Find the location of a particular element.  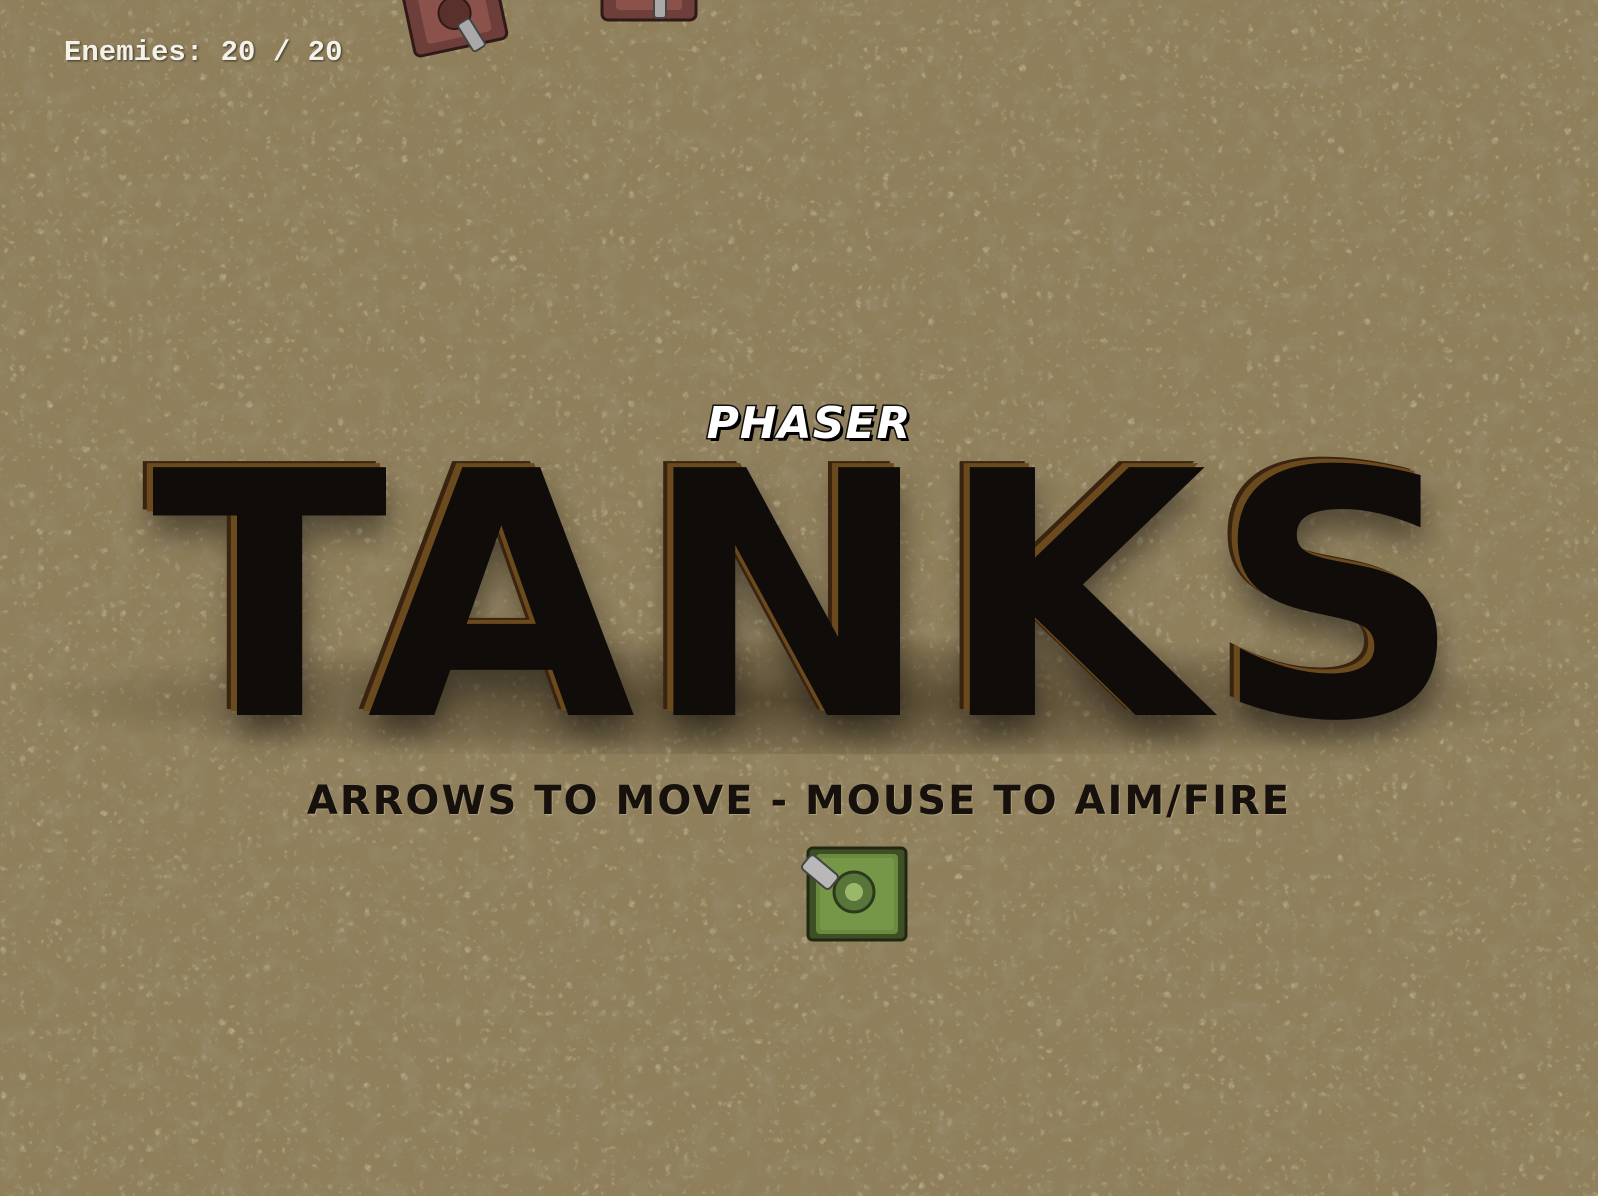

enemies-total-count: 20 is located at coordinates (325, 52).